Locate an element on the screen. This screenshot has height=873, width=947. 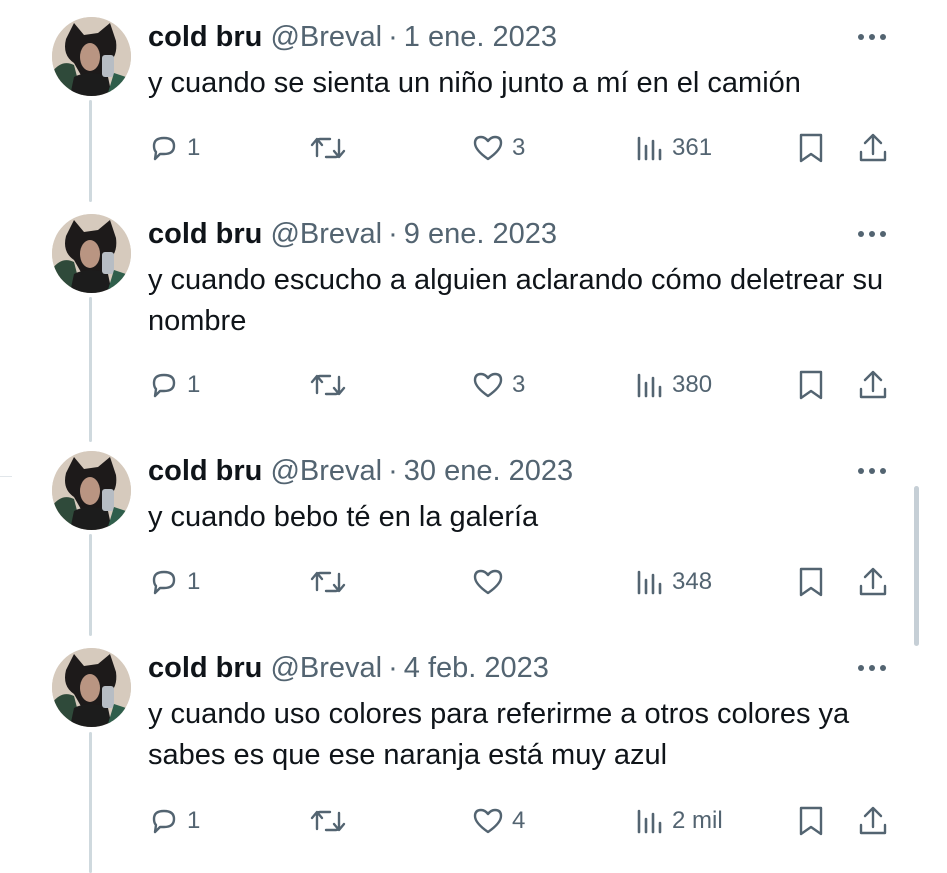
tweet-date: 1 ene. 2023 is located at coordinates (480, 37).